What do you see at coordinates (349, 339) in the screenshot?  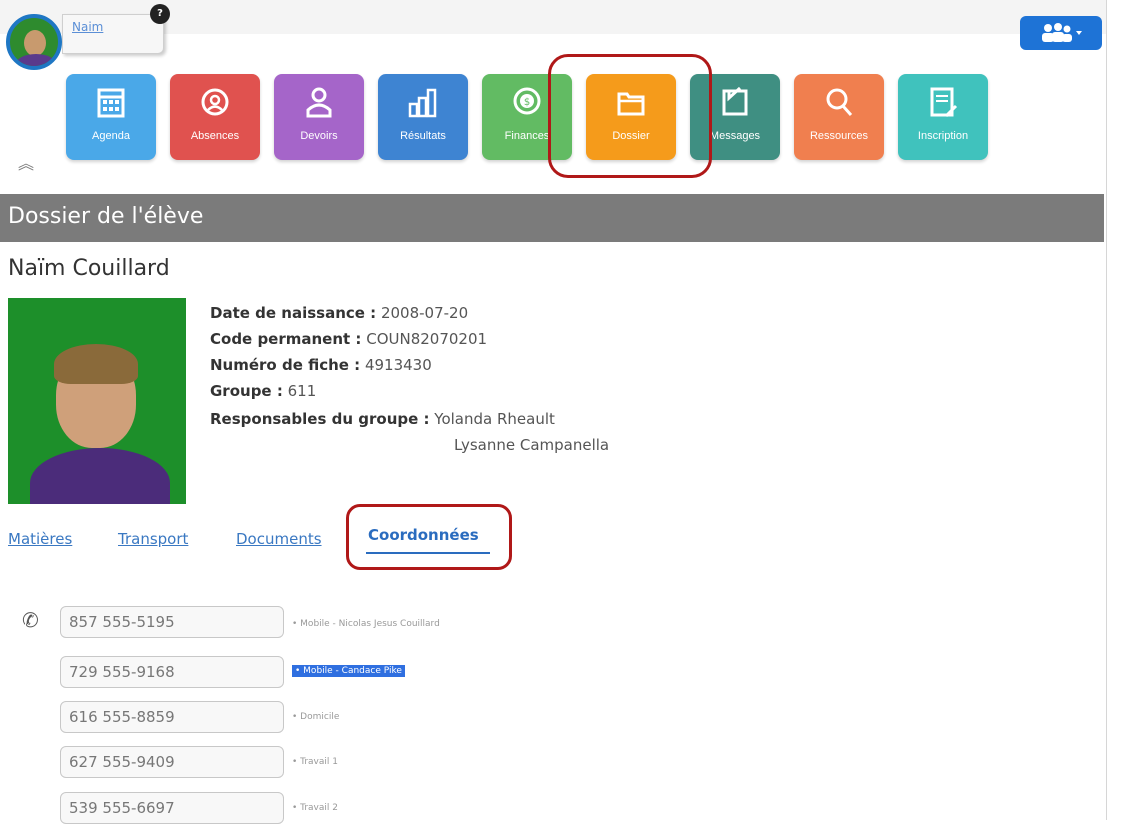 I see `info-permanent-code: Code permanent : COUN82070201` at bounding box center [349, 339].